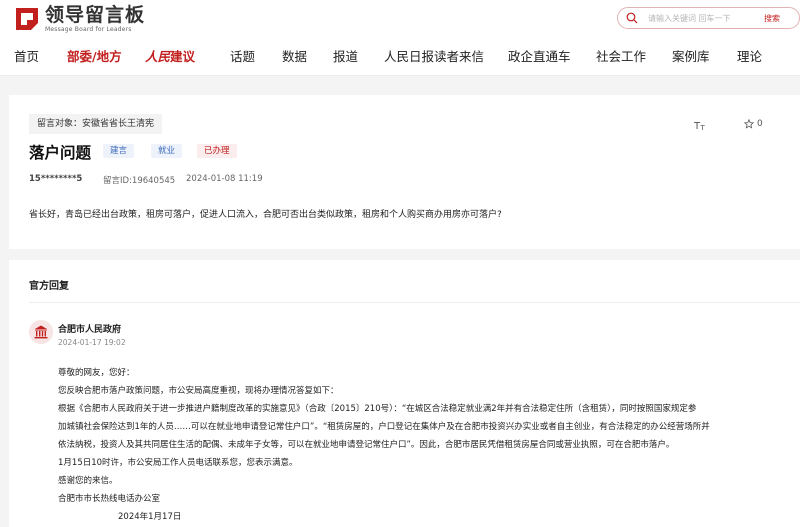  I want to click on nav-topics: 话题, so click(242, 55).